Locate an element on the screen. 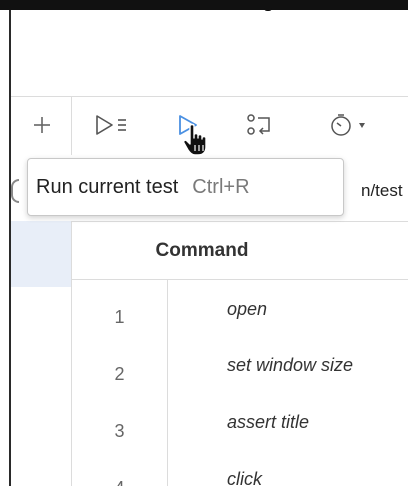 The image size is (408, 486). table-row: 2 set window size is located at coordinates (240, 364).